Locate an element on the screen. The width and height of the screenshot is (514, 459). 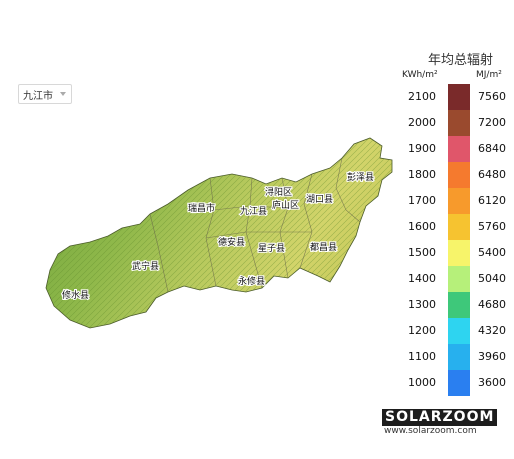
legend-mj-value: 6840 is located at coordinates (492, 148).